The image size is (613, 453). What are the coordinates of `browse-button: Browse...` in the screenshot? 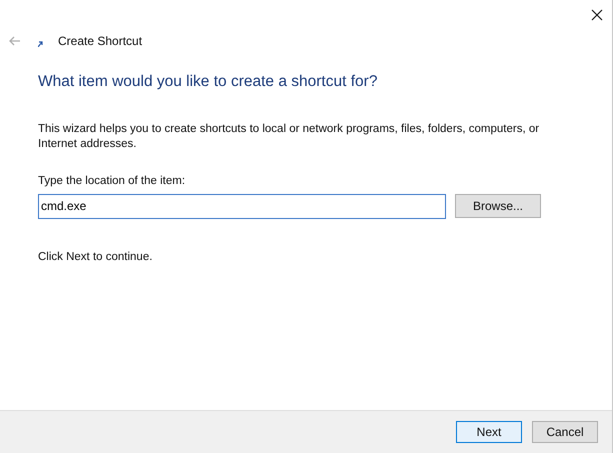 It's located at (498, 206).